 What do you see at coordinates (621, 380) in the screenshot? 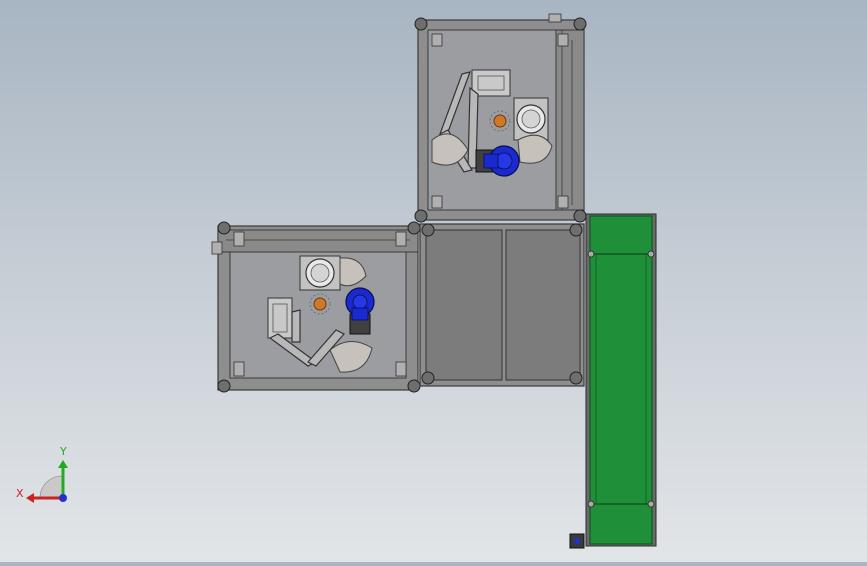
I see `conveyor-belt` at bounding box center [621, 380].